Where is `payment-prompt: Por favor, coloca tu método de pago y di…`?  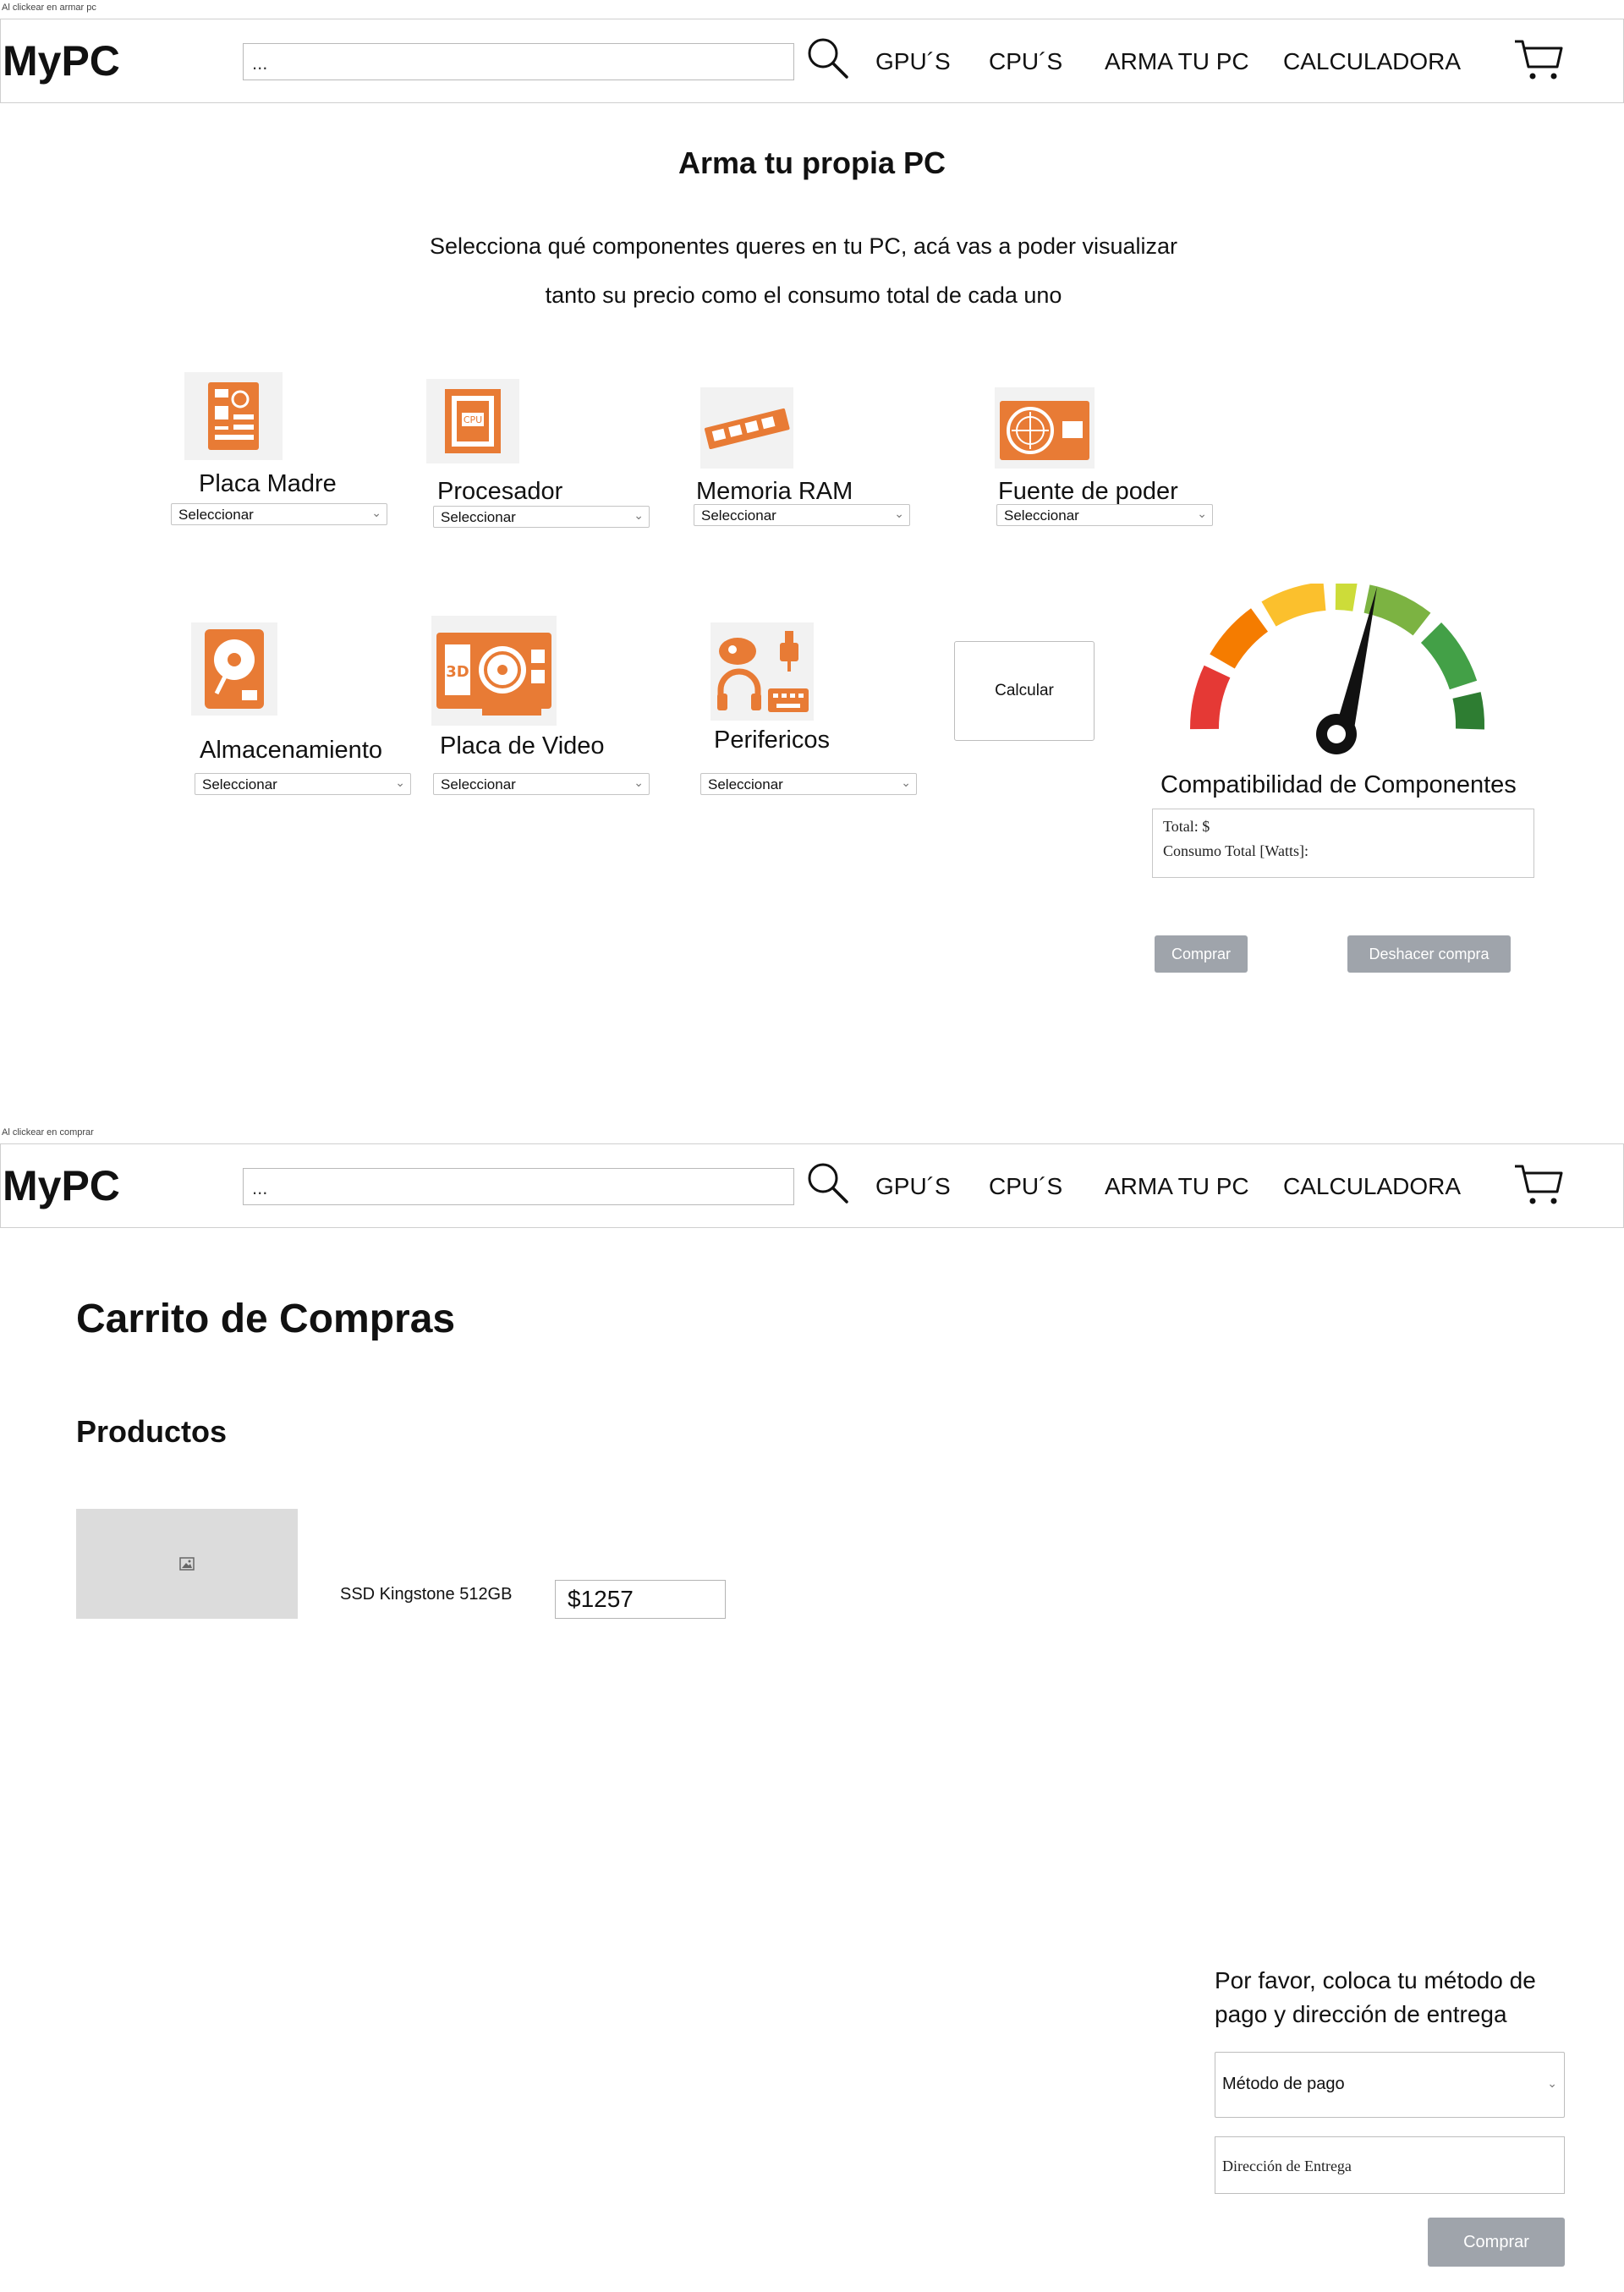 payment-prompt: Por favor, coloca tu método de pago y di… is located at coordinates (1375, 1997).